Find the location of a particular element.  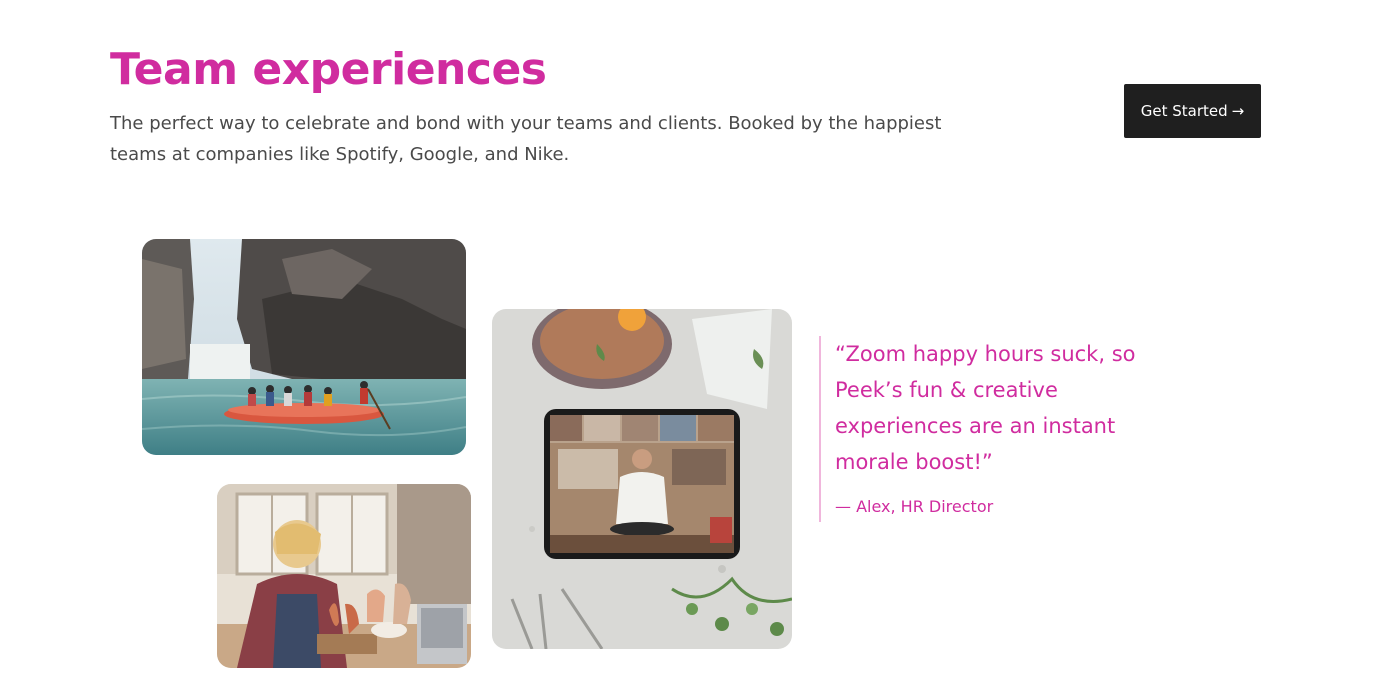

rafting-photo is located at coordinates (304, 347).